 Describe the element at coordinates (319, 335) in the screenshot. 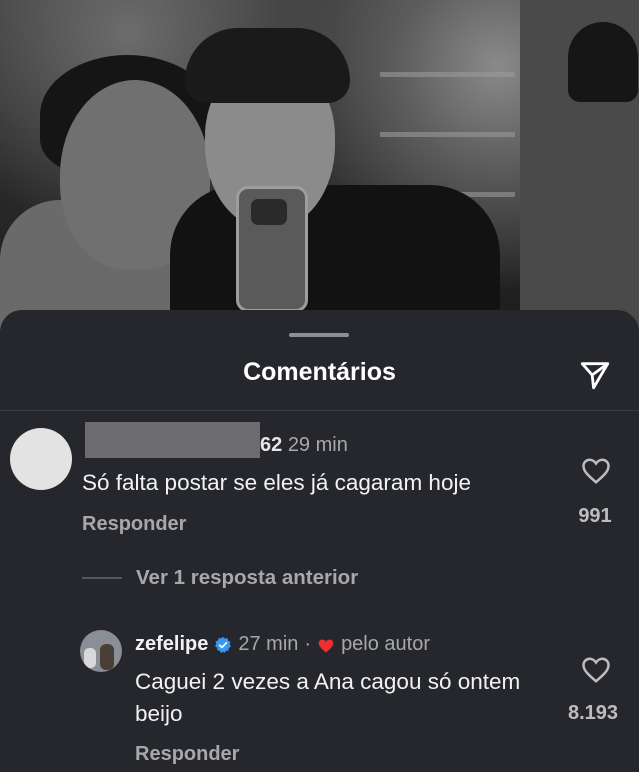

I see `drag-handle` at that location.